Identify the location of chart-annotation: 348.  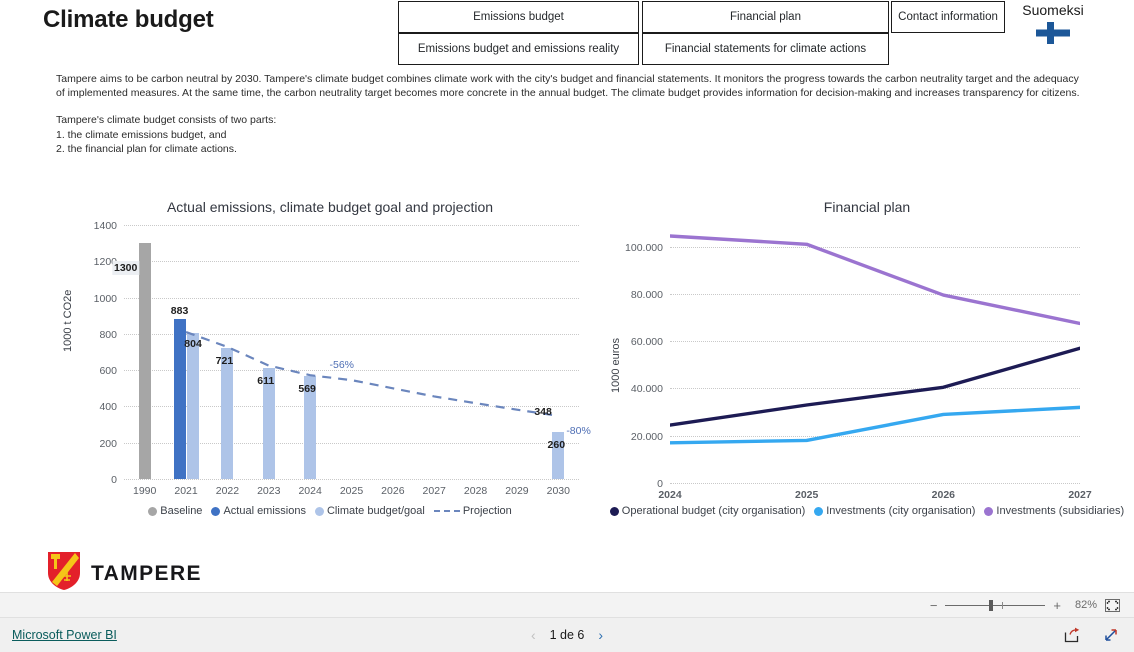
(543, 412).